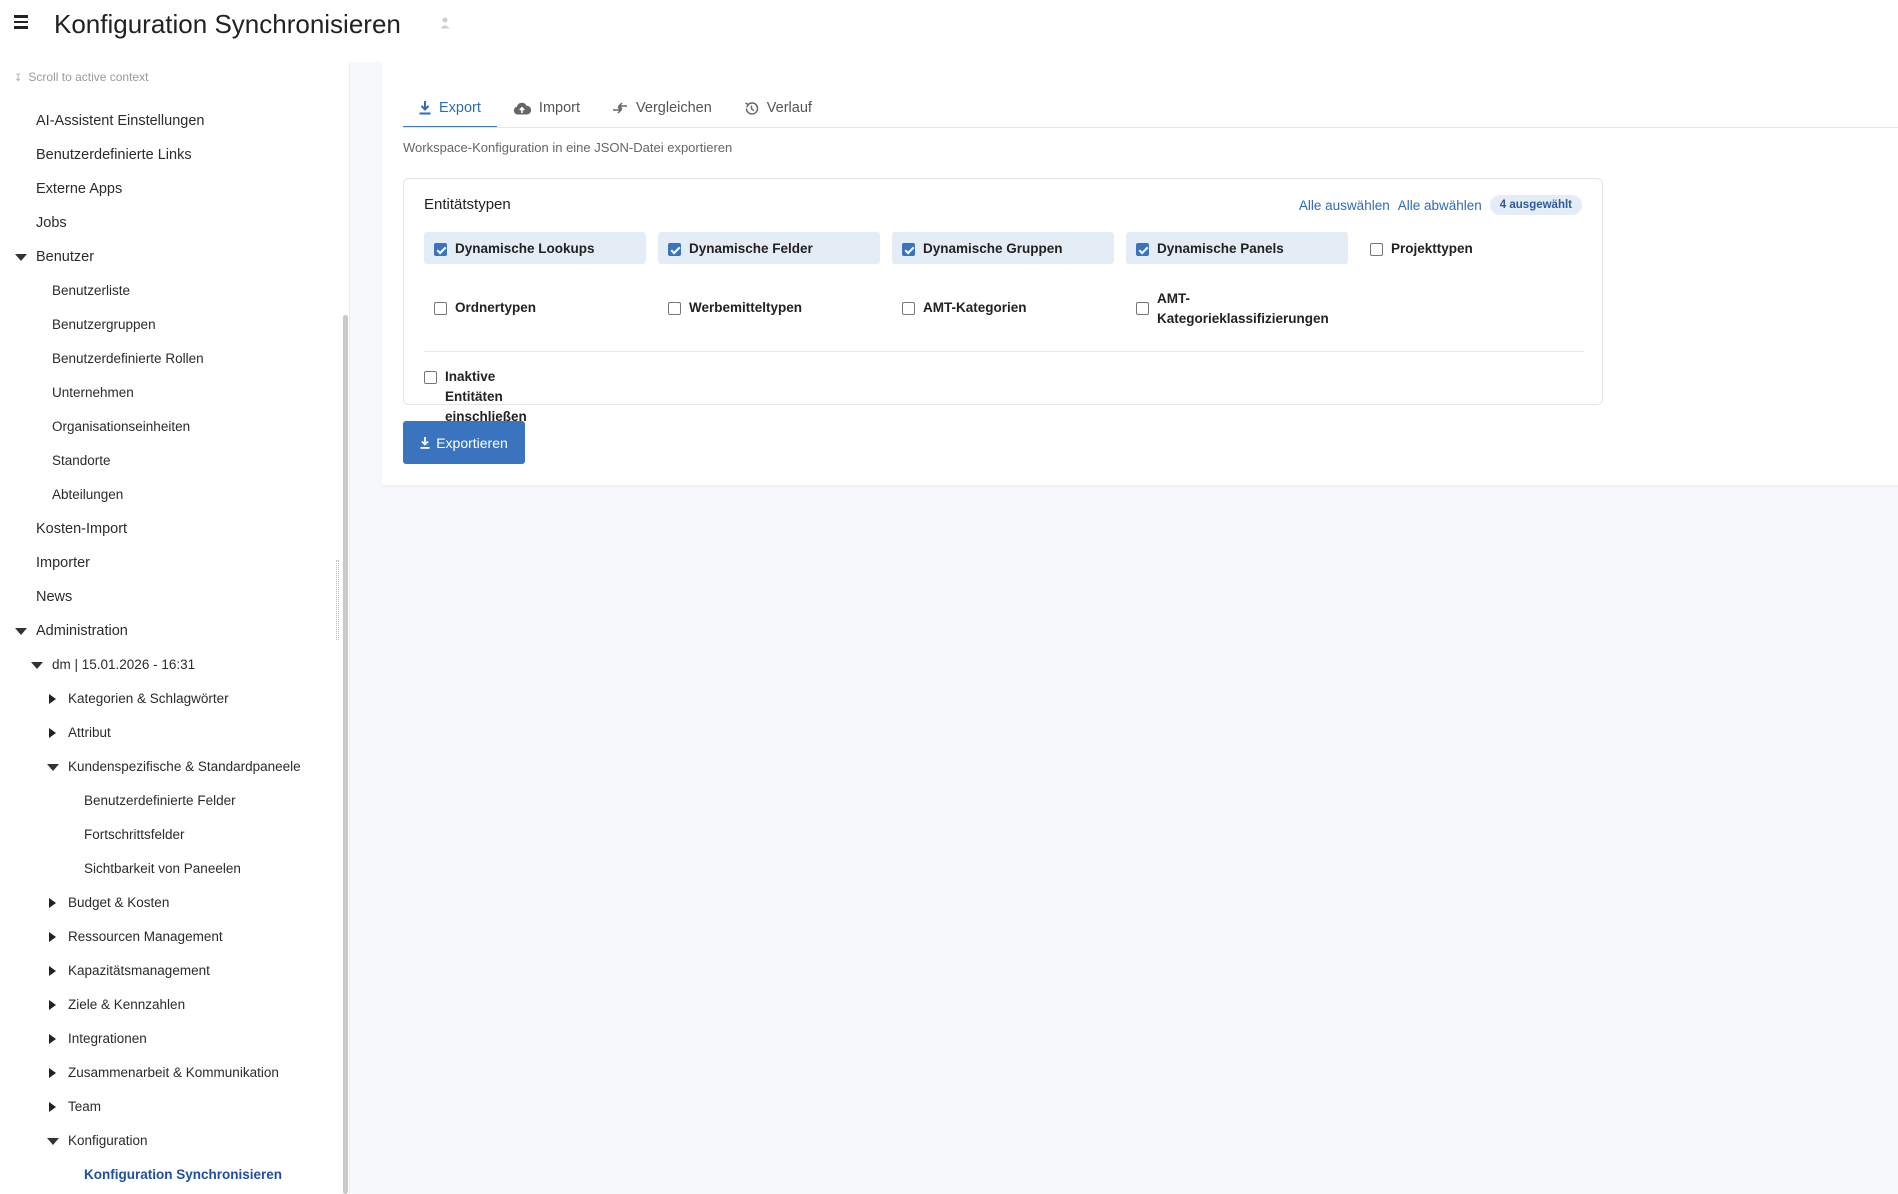  Describe the element at coordinates (425, 442) in the screenshot. I see `download-icon` at that location.